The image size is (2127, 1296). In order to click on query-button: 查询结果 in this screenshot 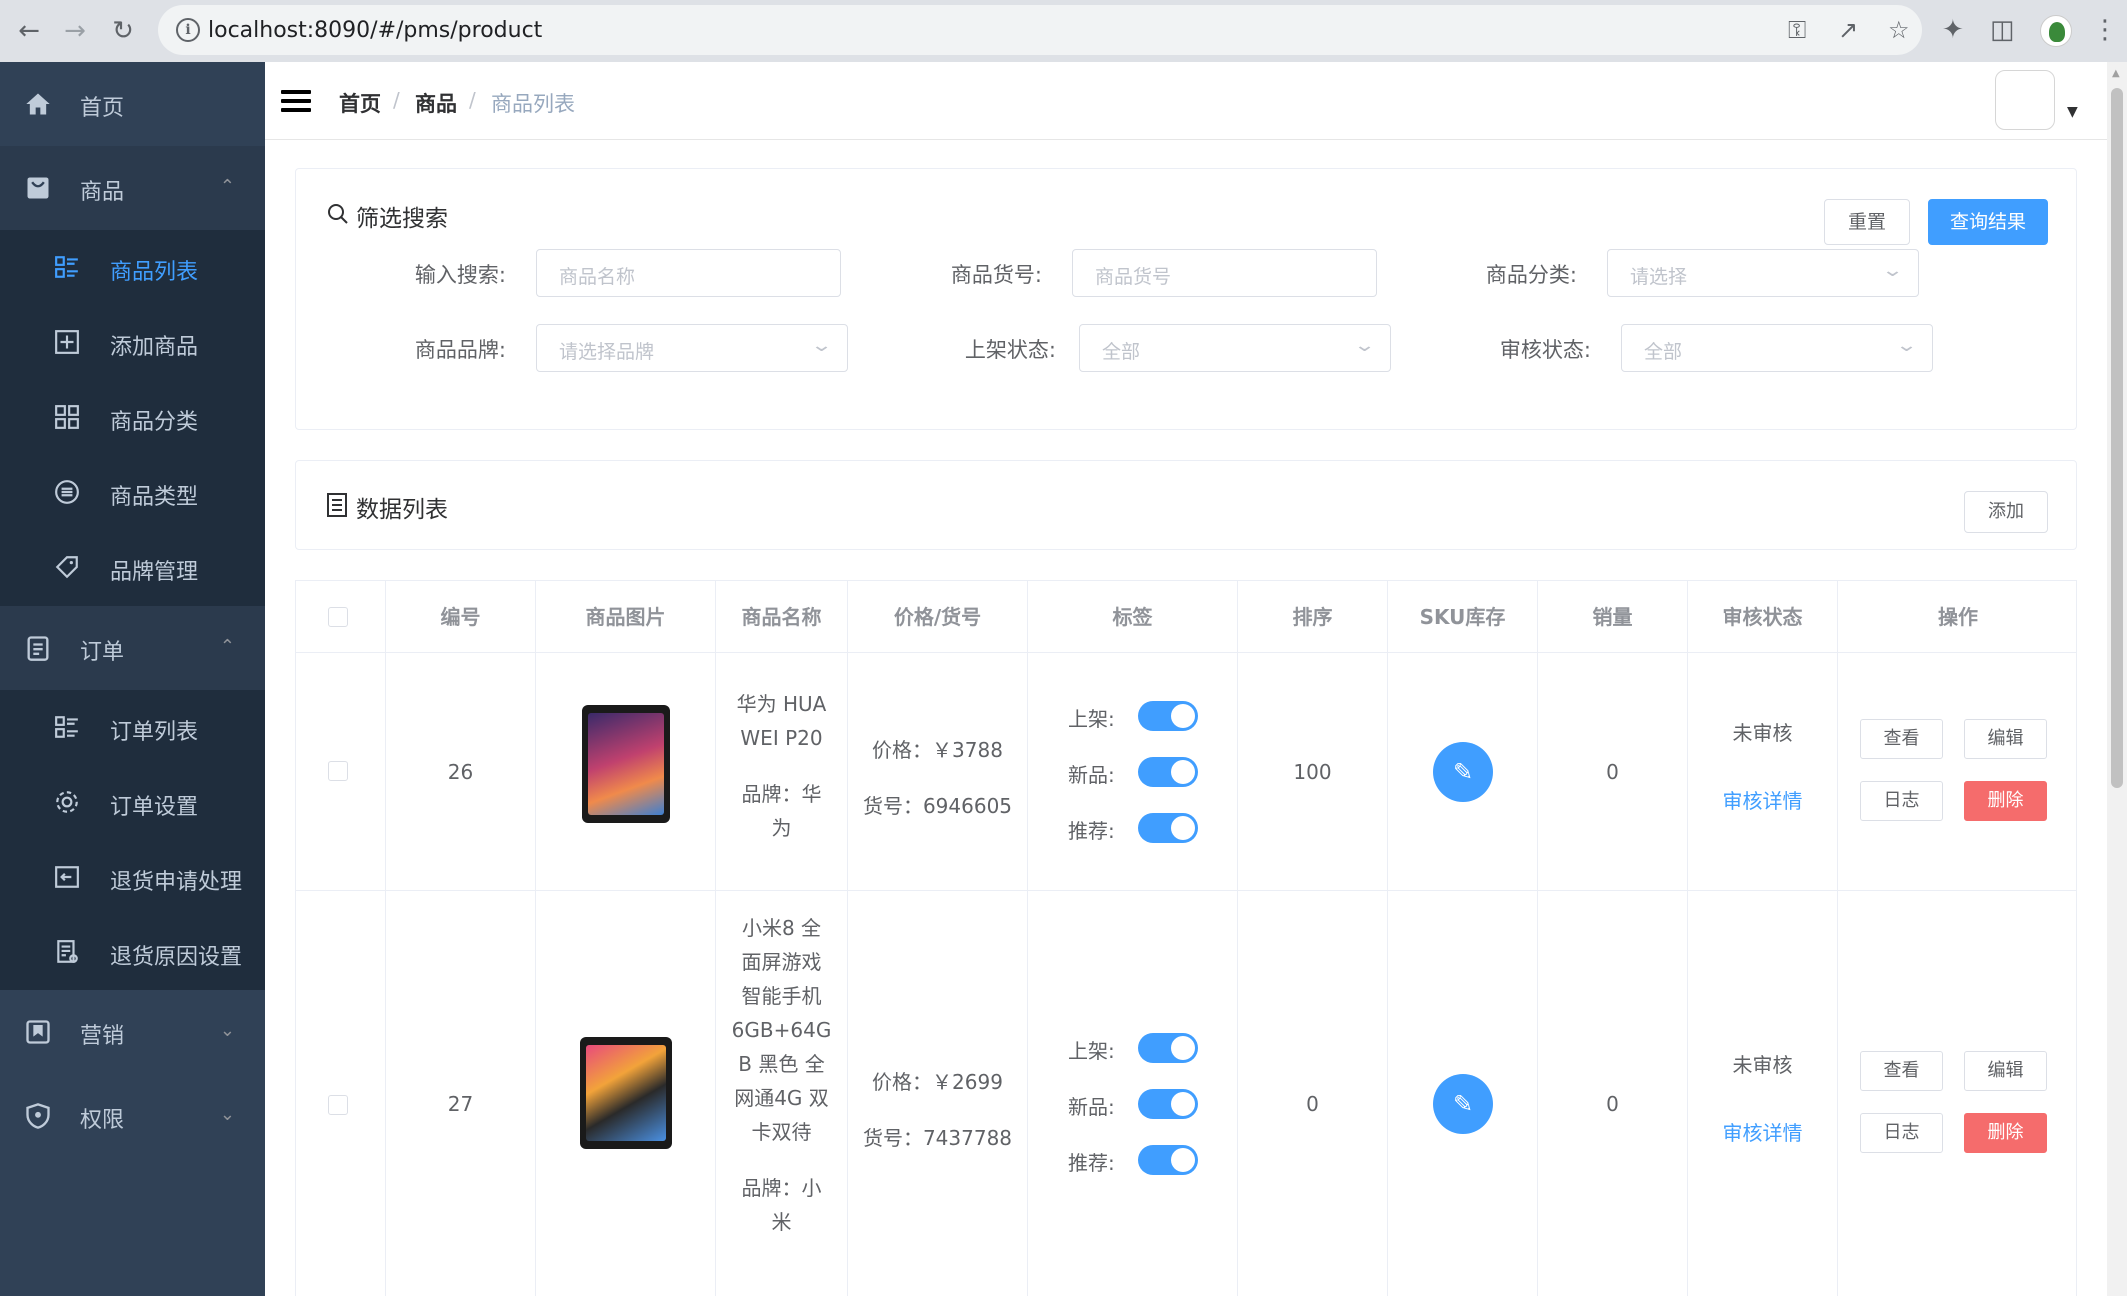, I will do `click(1988, 222)`.